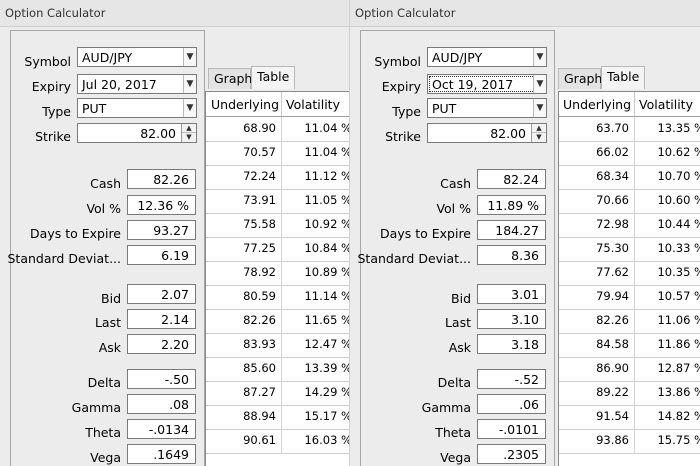 Image resolution: width=700 pixels, height=466 pixels. Describe the element at coordinates (161, 404) in the screenshot. I see `gamma-field: .08` at that location.